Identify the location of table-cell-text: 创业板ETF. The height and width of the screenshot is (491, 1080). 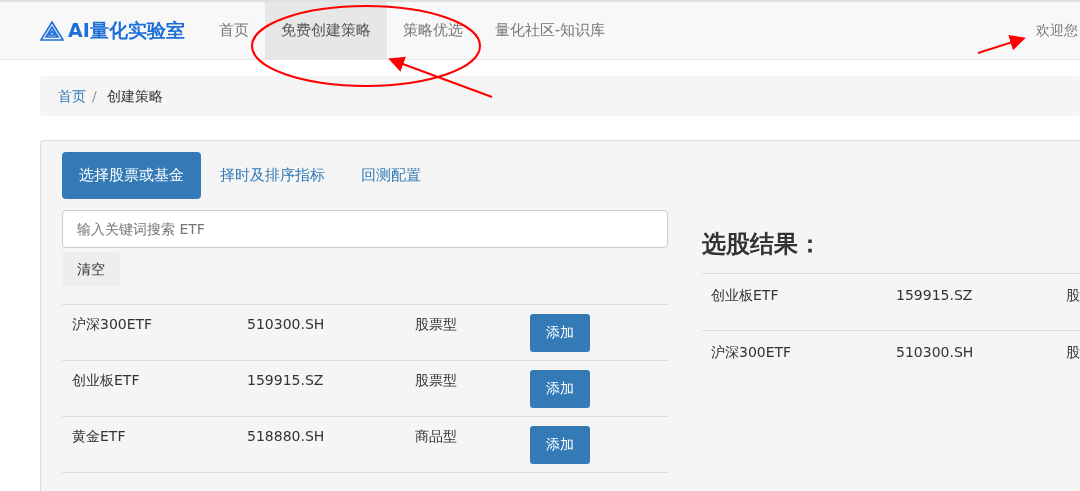
(106, 380).